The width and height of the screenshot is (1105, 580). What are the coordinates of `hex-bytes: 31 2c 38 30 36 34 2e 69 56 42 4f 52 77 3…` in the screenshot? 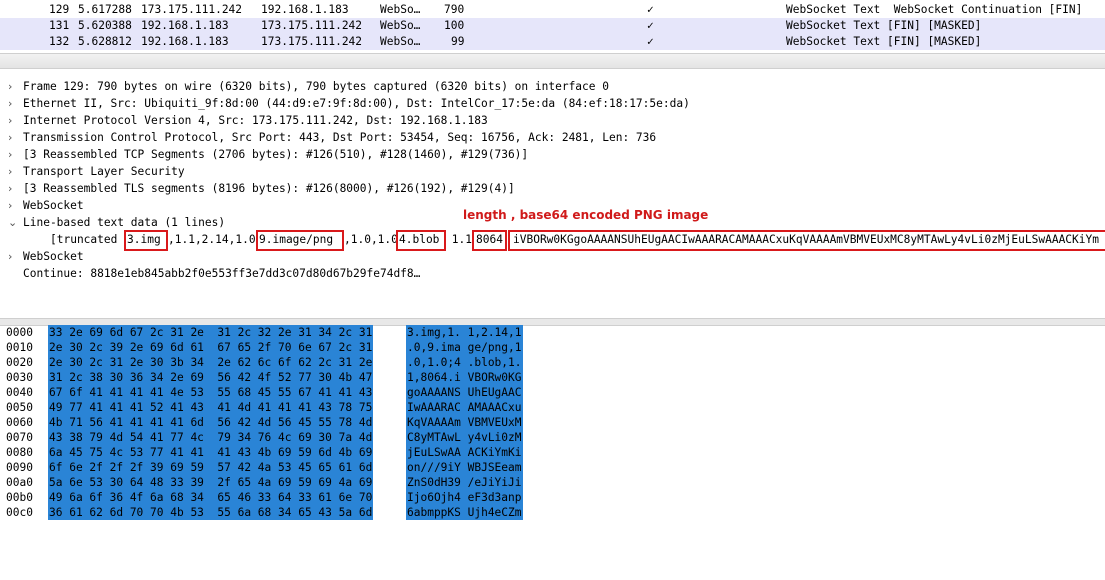 It's located at (211, 377).